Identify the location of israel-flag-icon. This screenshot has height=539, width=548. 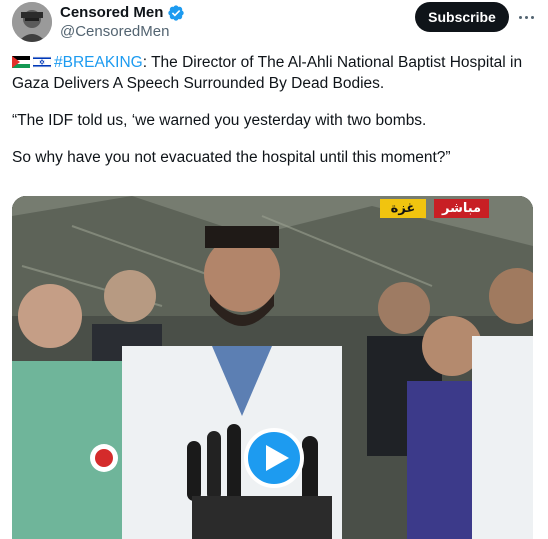
(42, 62).